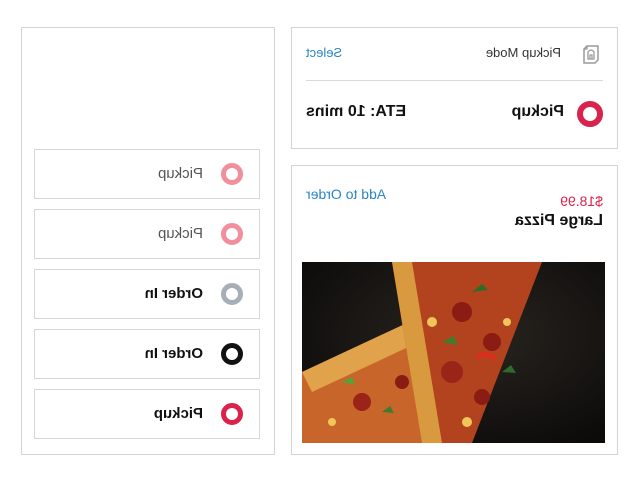 This screenshot has height=479, width=640. I want to click on pickup-mode-card: Pickup Mode Select Pickup ETA: 10 mins, so click(454, 88).